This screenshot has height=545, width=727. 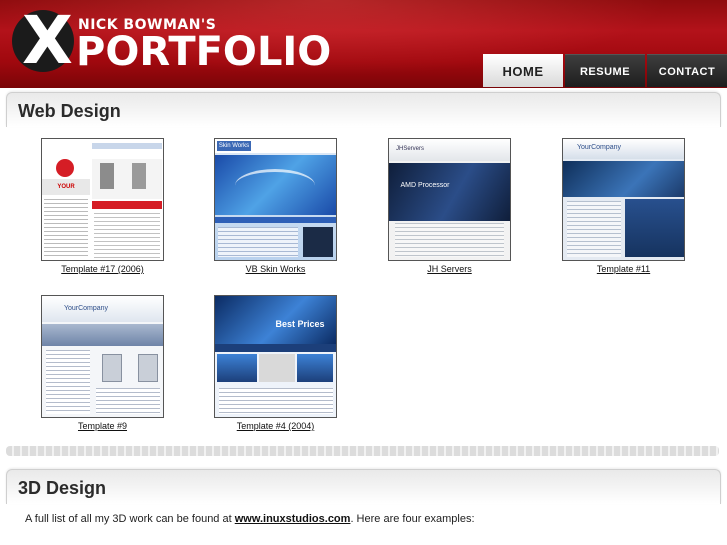 What do you see at coordinates (363, 486) in the screenshot?
I see `3d-design-header: 3D Design` at bounding box center [363, 486].